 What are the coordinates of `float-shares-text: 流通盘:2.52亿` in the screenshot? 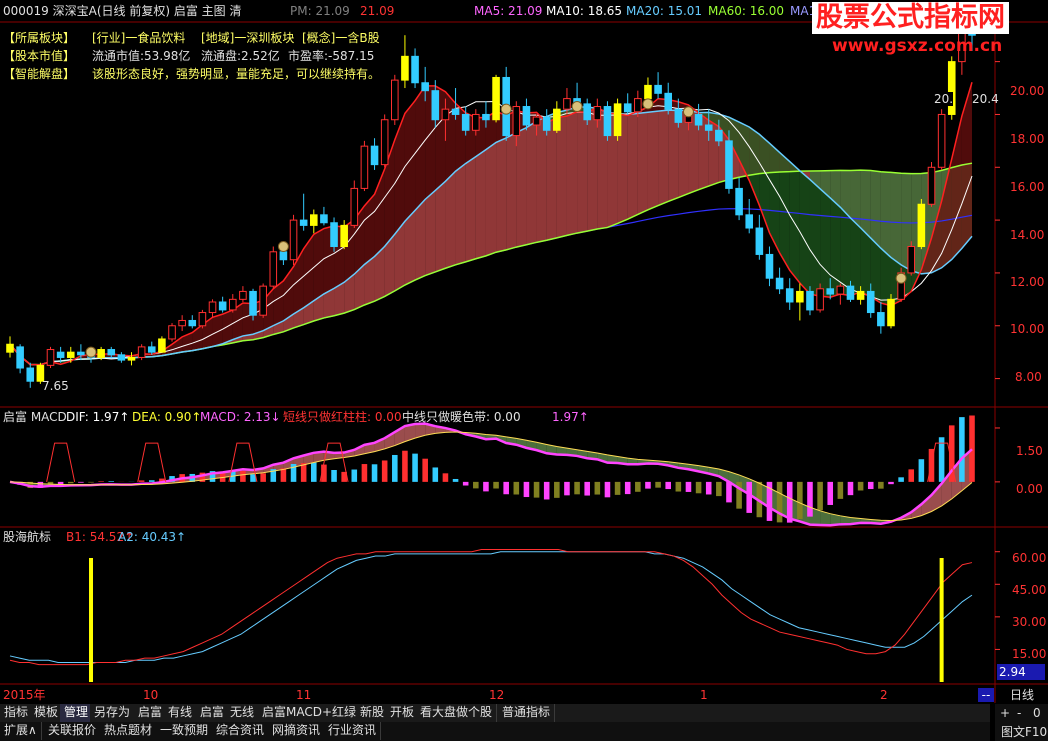 It's located at (240, 56).